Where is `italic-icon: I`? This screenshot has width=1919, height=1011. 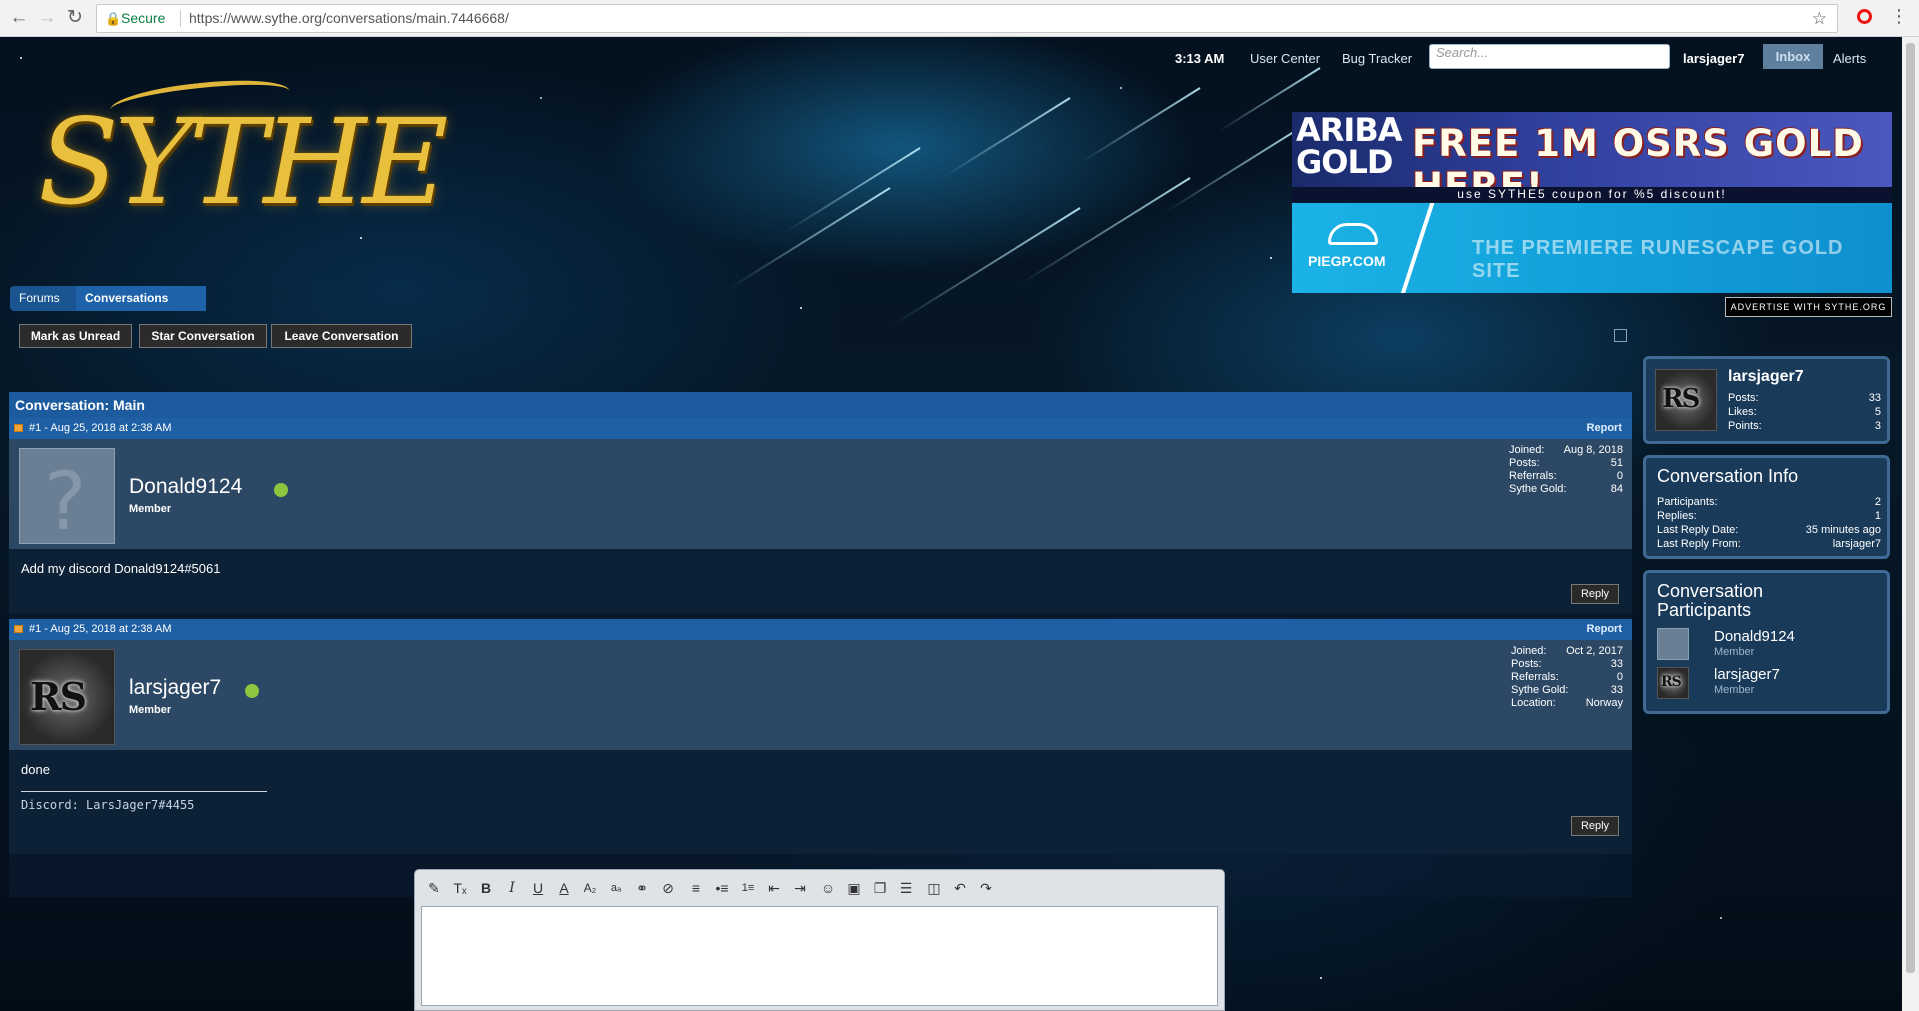
italic-icon: I is located at coordinates (512, 888).